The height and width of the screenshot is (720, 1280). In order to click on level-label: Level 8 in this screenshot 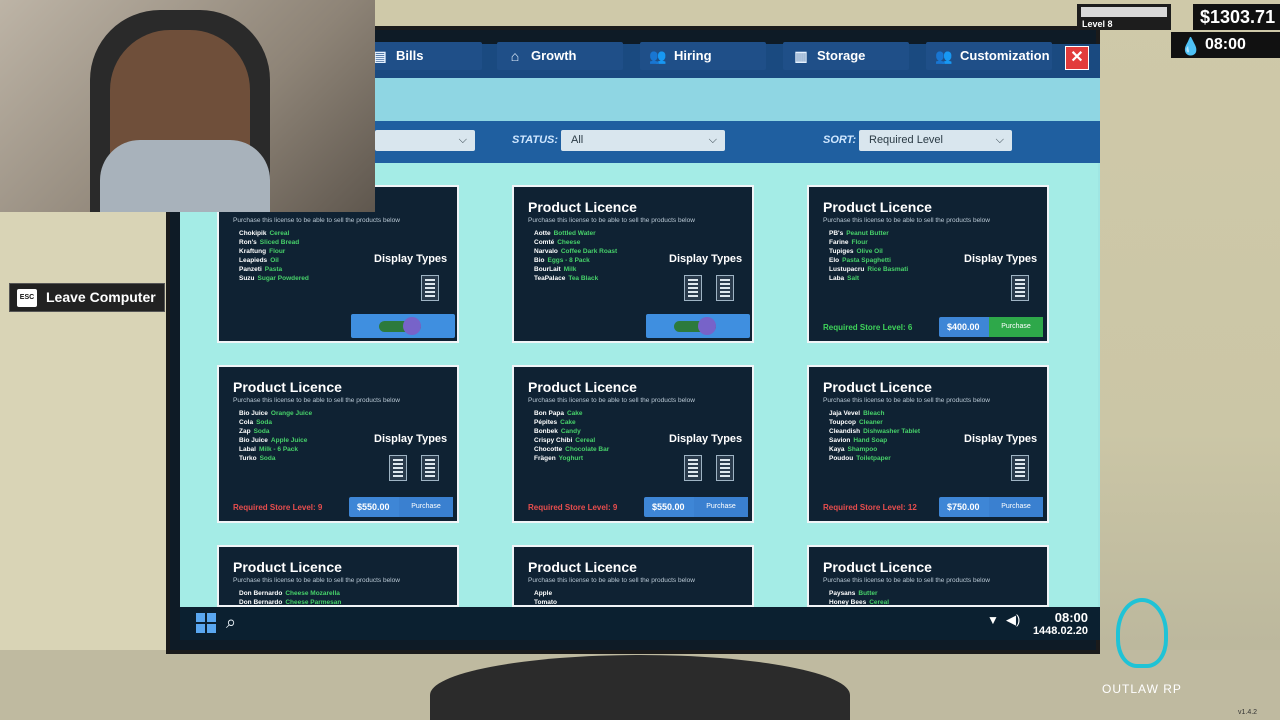, I will do `click(1097, 24)`.